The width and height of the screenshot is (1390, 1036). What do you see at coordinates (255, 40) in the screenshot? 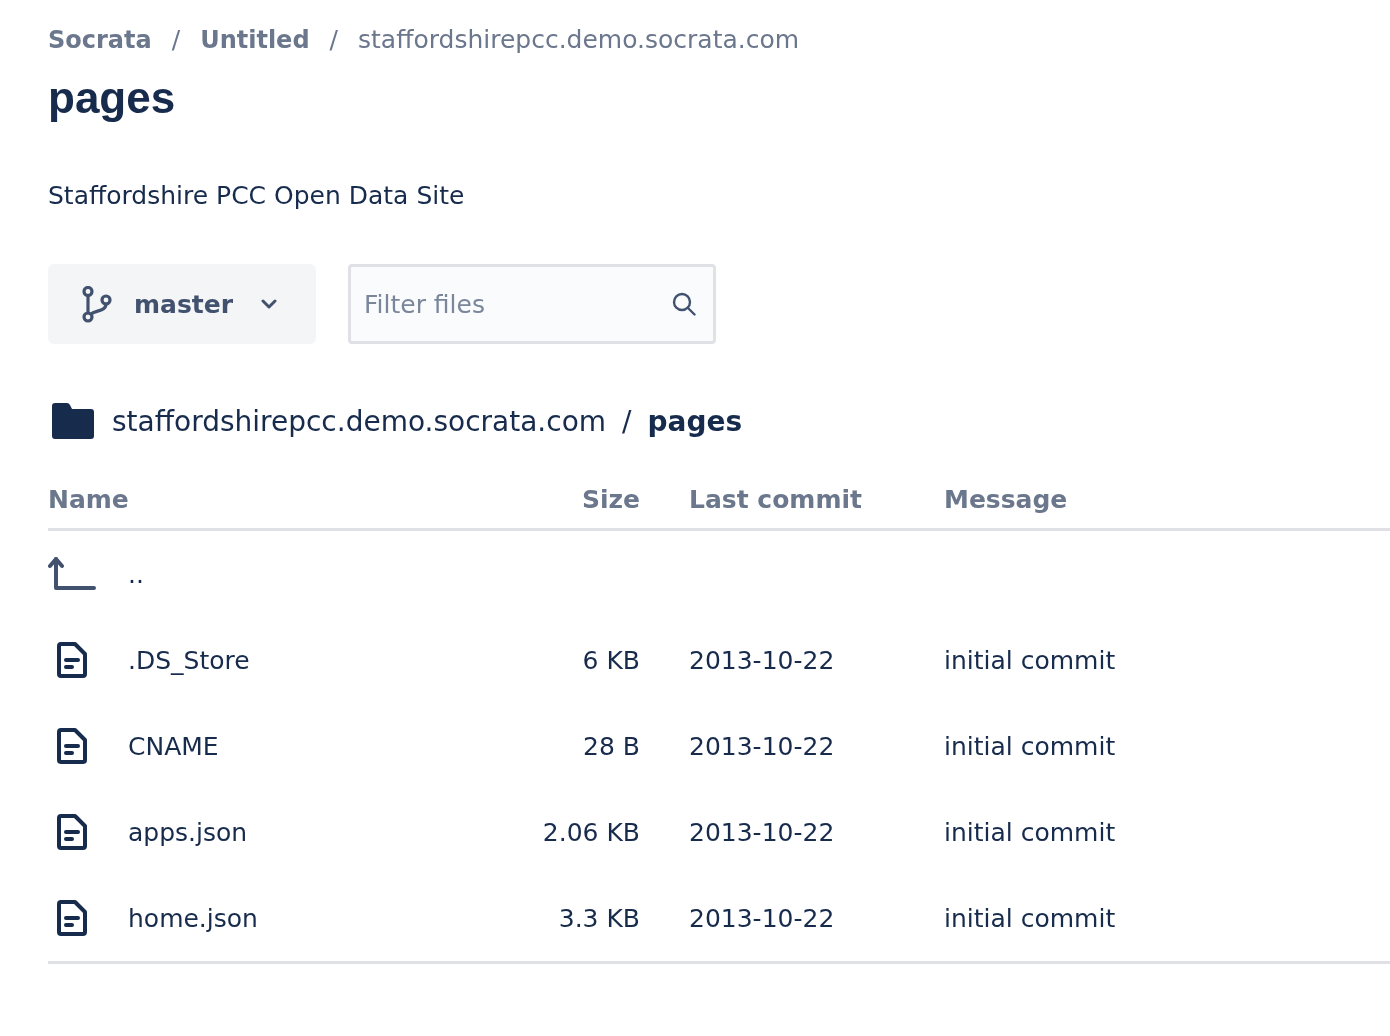
I see `breadcrumb-link: Untitled` at bounding box center [255, 40].